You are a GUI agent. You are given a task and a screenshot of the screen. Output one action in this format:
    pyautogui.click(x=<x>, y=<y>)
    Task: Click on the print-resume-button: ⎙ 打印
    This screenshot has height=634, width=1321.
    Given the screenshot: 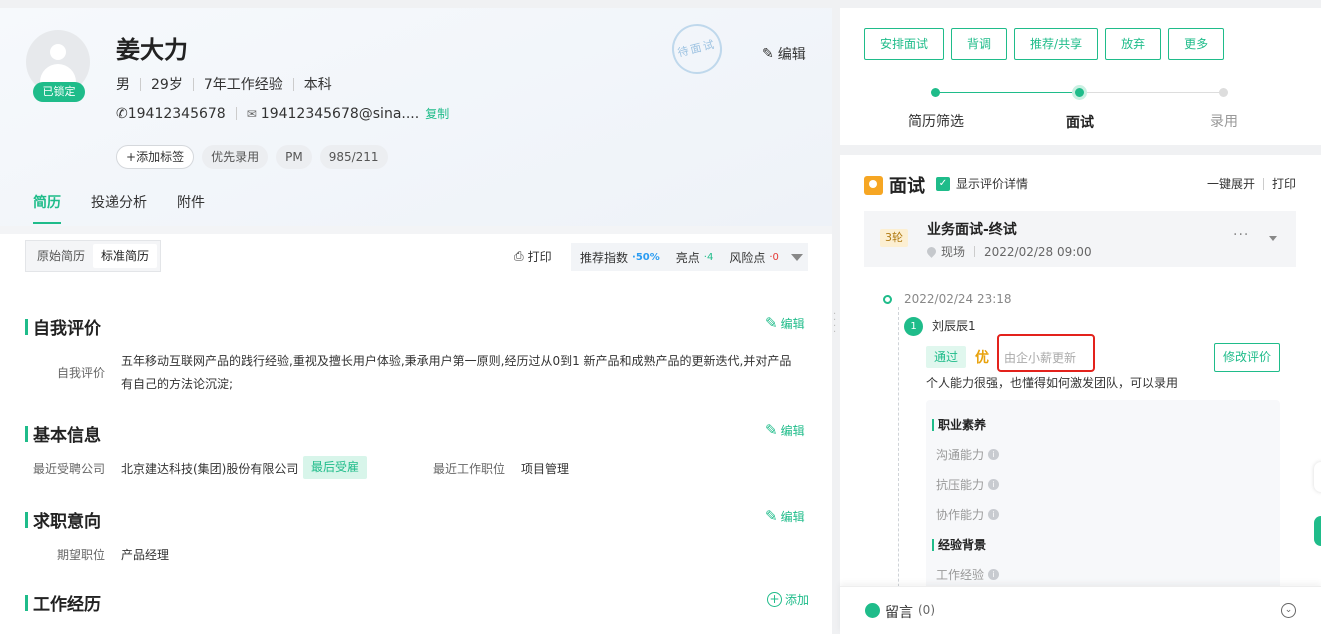 What is the action you would take?
    pyautogui.click(x=533, y=256)
    